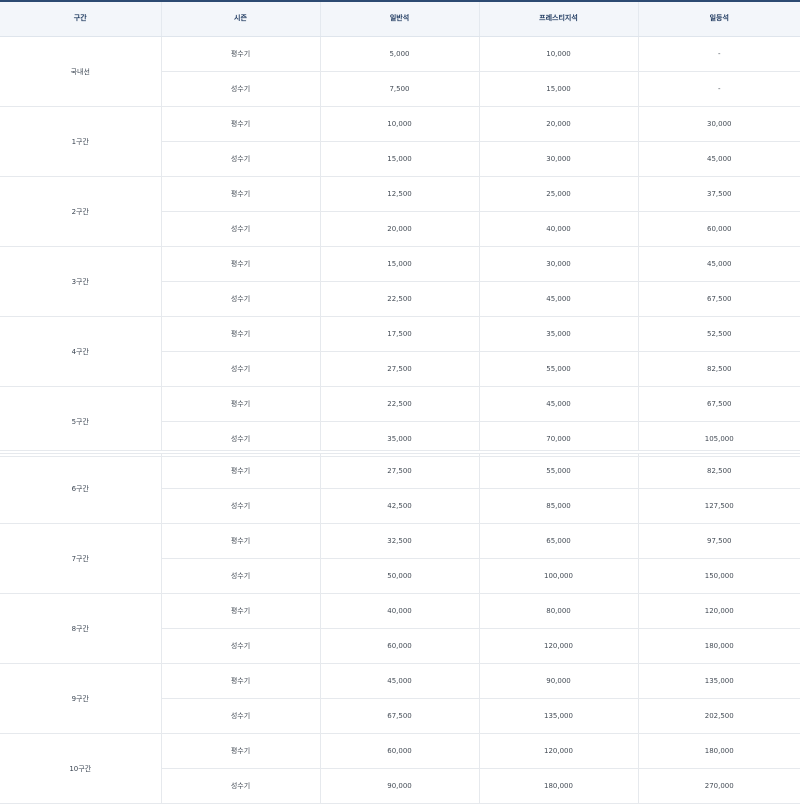 The image size is (800, 804). Describe the element at coordinates (559, 334) in the screenshot. I see `prestige-cell: 35,000` at that location.